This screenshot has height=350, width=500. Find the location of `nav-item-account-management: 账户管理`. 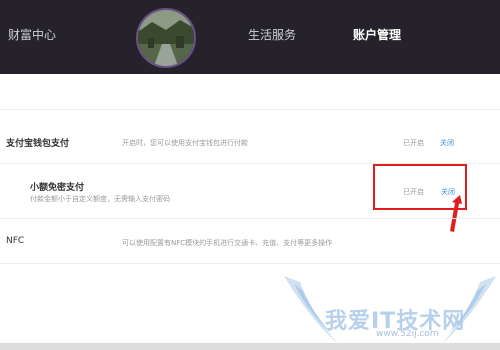

nav-item-account-management: 账户管理 is located at coordinates (377, 35).